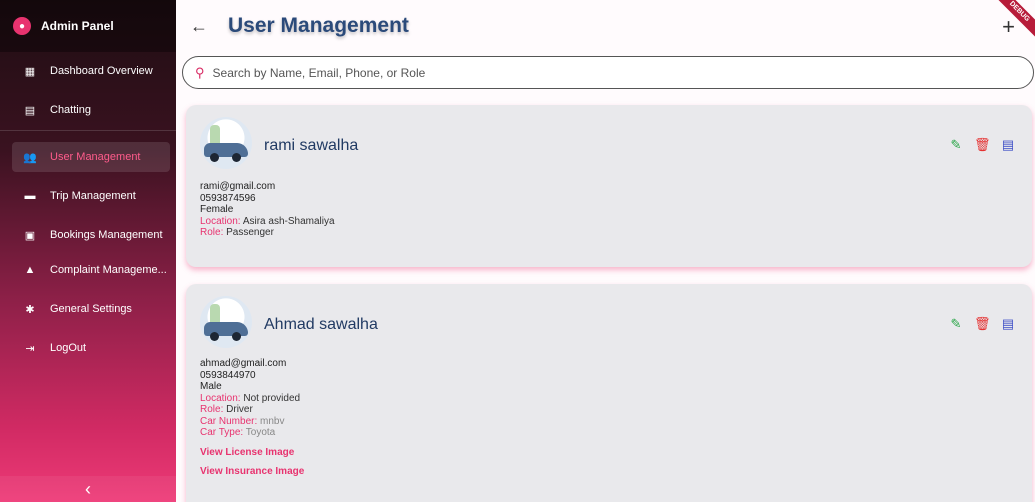  Describe the element at coordinates (30, 348) in the screenshot. I see `logout-icon: ⇥` at that location.